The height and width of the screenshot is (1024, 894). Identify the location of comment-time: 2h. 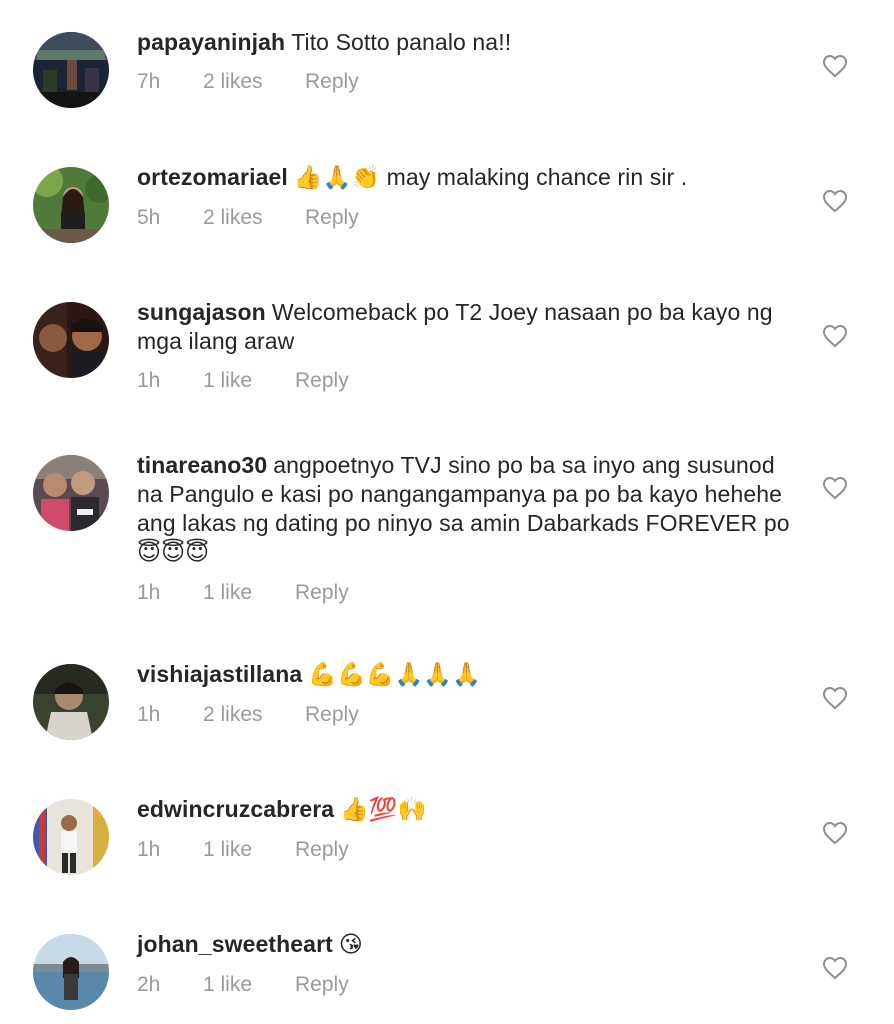
(149, 984).